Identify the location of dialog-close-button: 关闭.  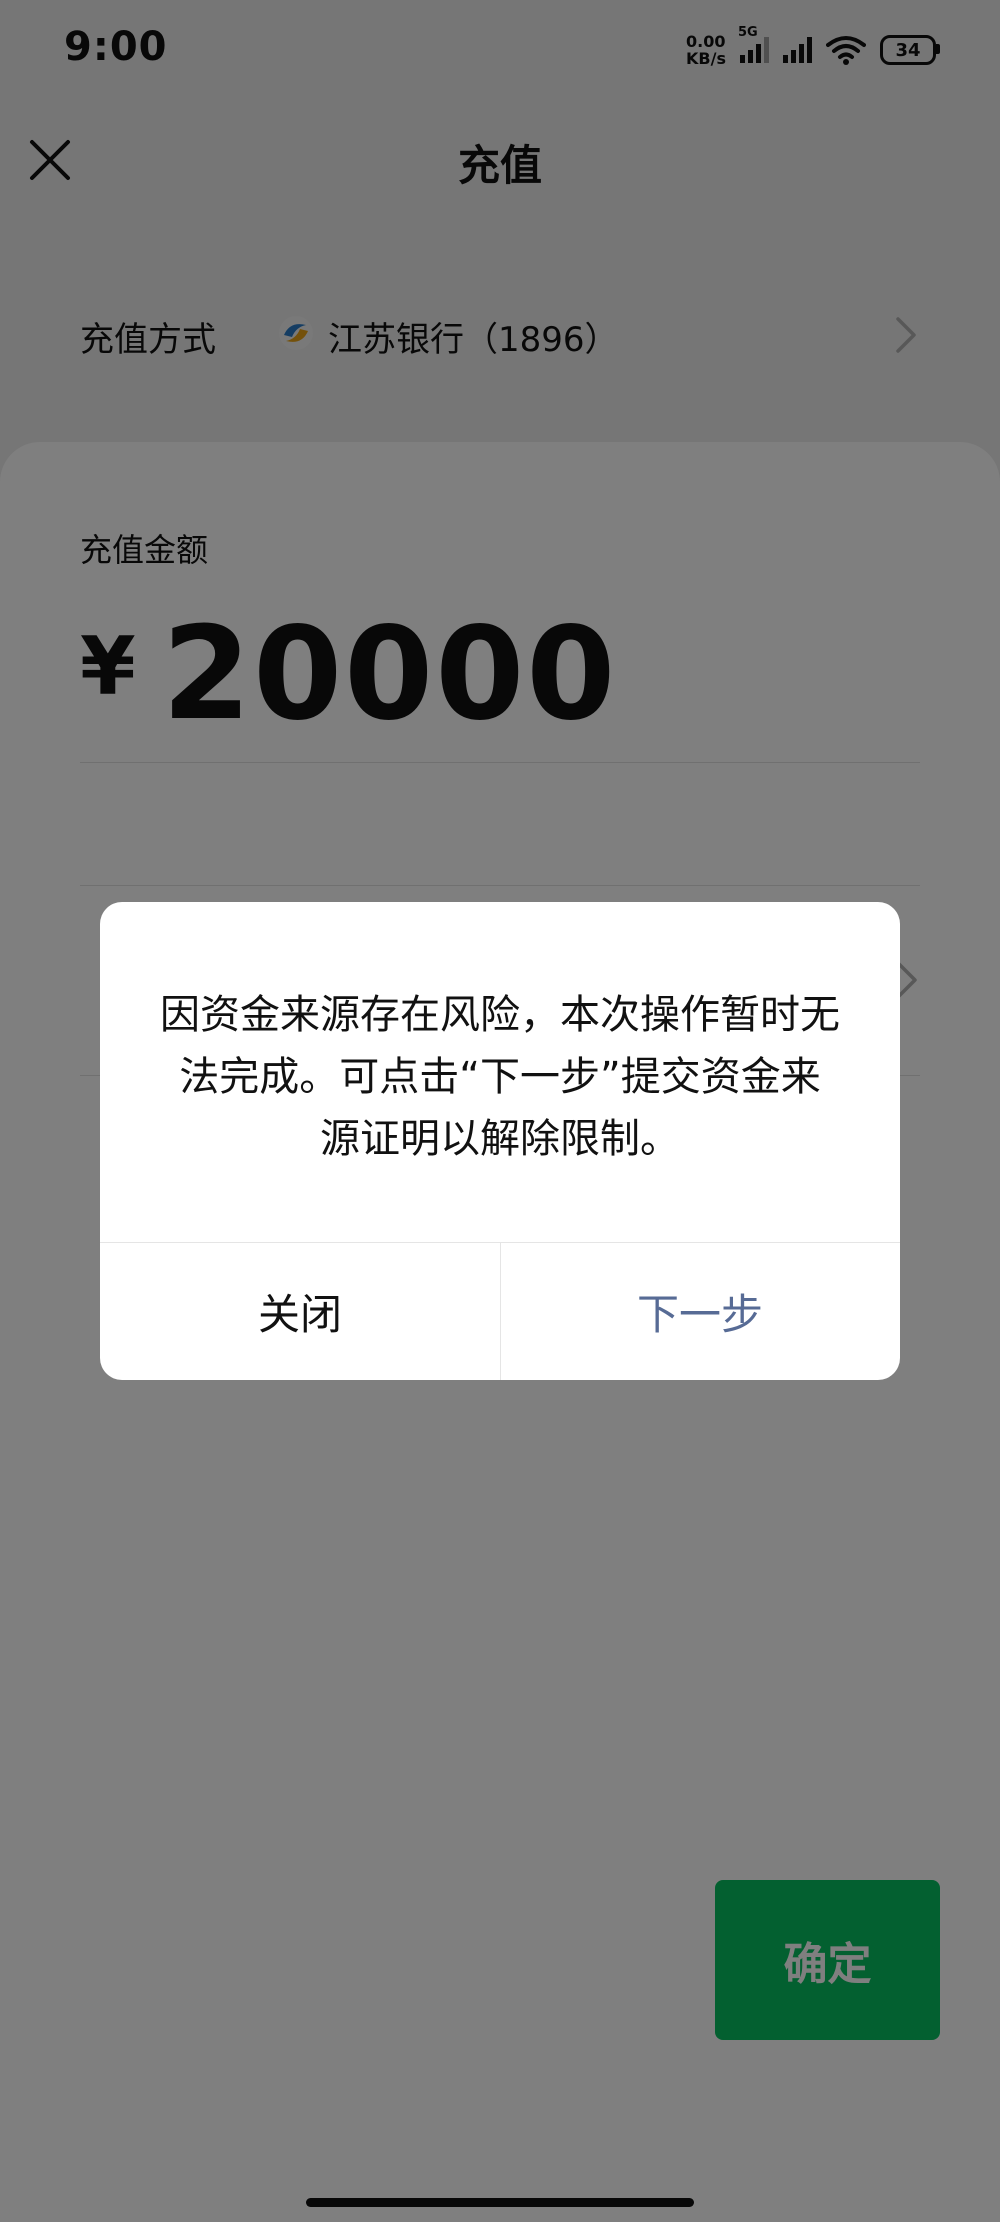
(300, 1311).